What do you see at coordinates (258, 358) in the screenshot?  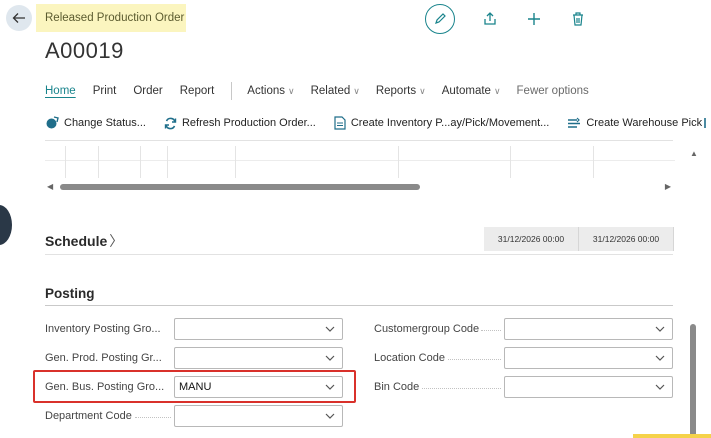 I see `gen-prod-posting-group-select` at bounding box center [258, 358].